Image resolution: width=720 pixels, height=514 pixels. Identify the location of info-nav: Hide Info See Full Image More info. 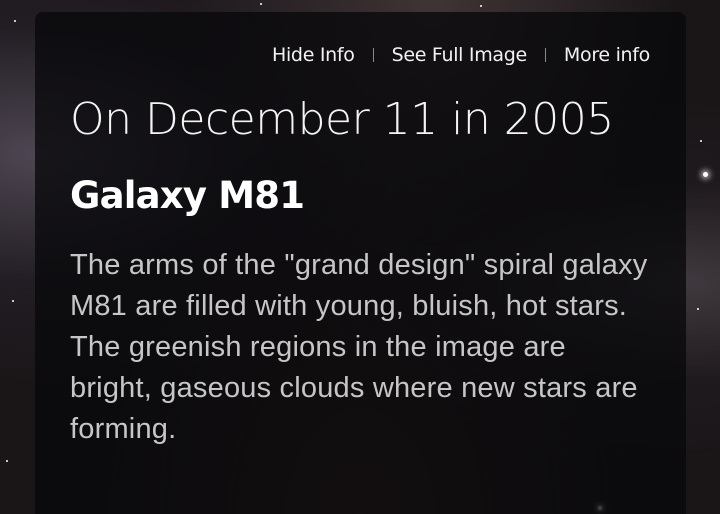
(461, 55).